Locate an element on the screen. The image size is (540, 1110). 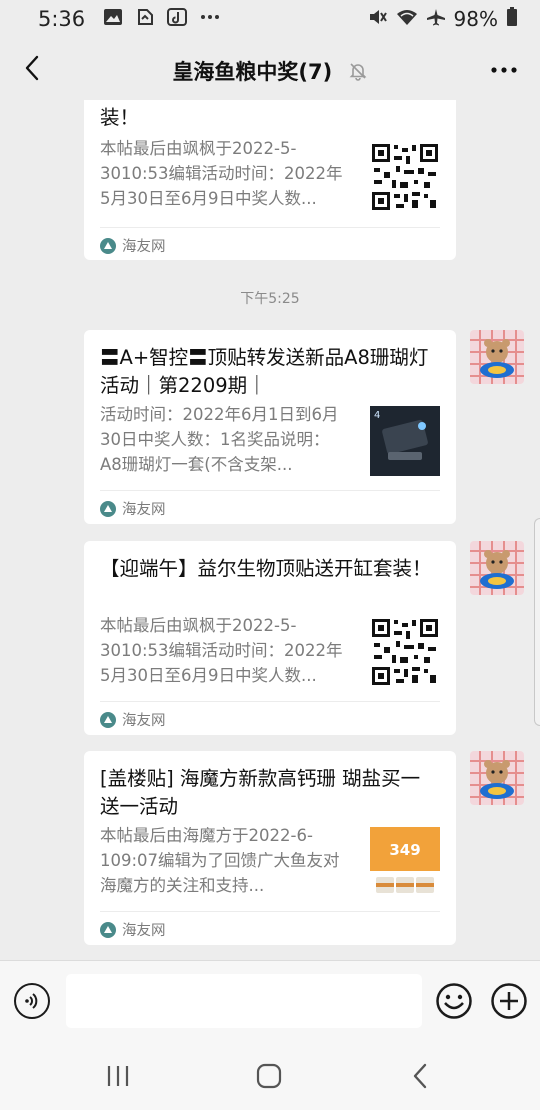
more-icon is located at coordinates (504, 70).